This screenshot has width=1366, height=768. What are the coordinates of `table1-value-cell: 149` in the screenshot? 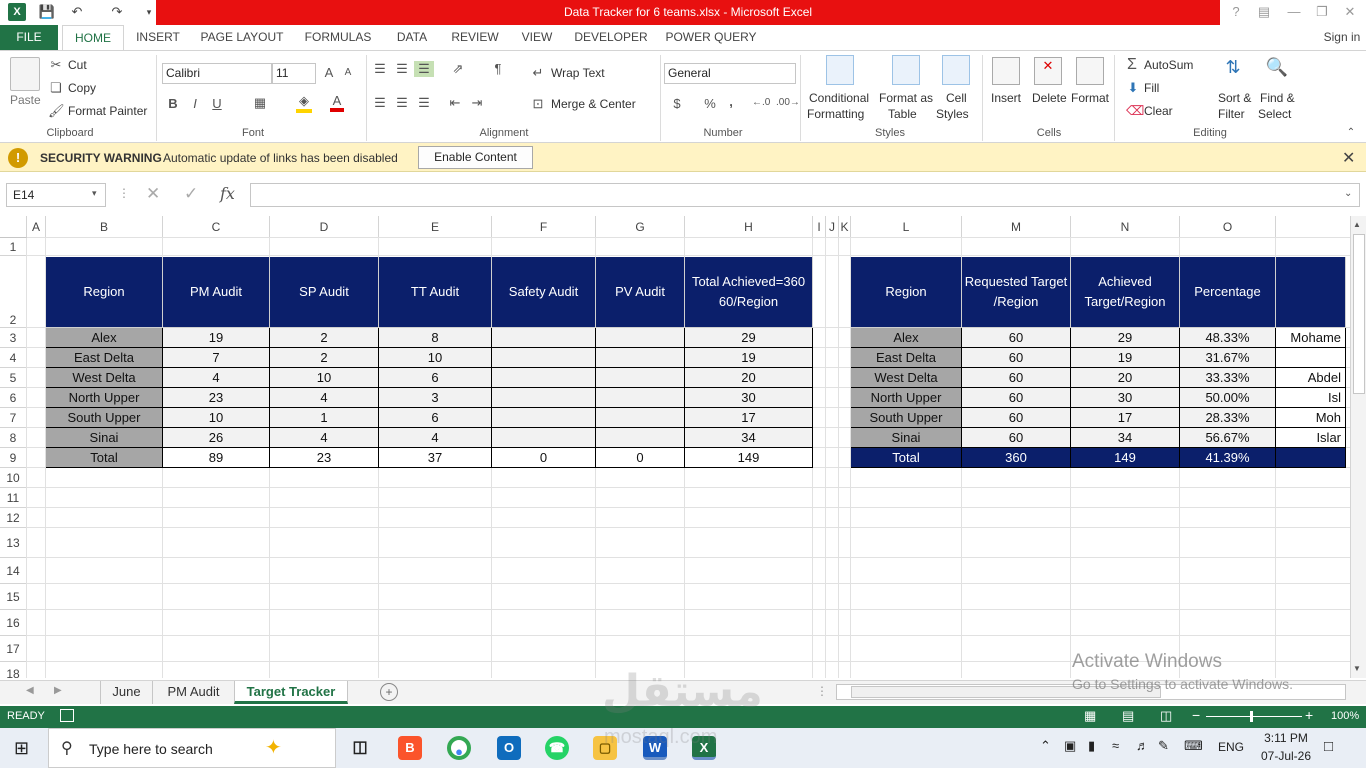 It's located at (749, 458).